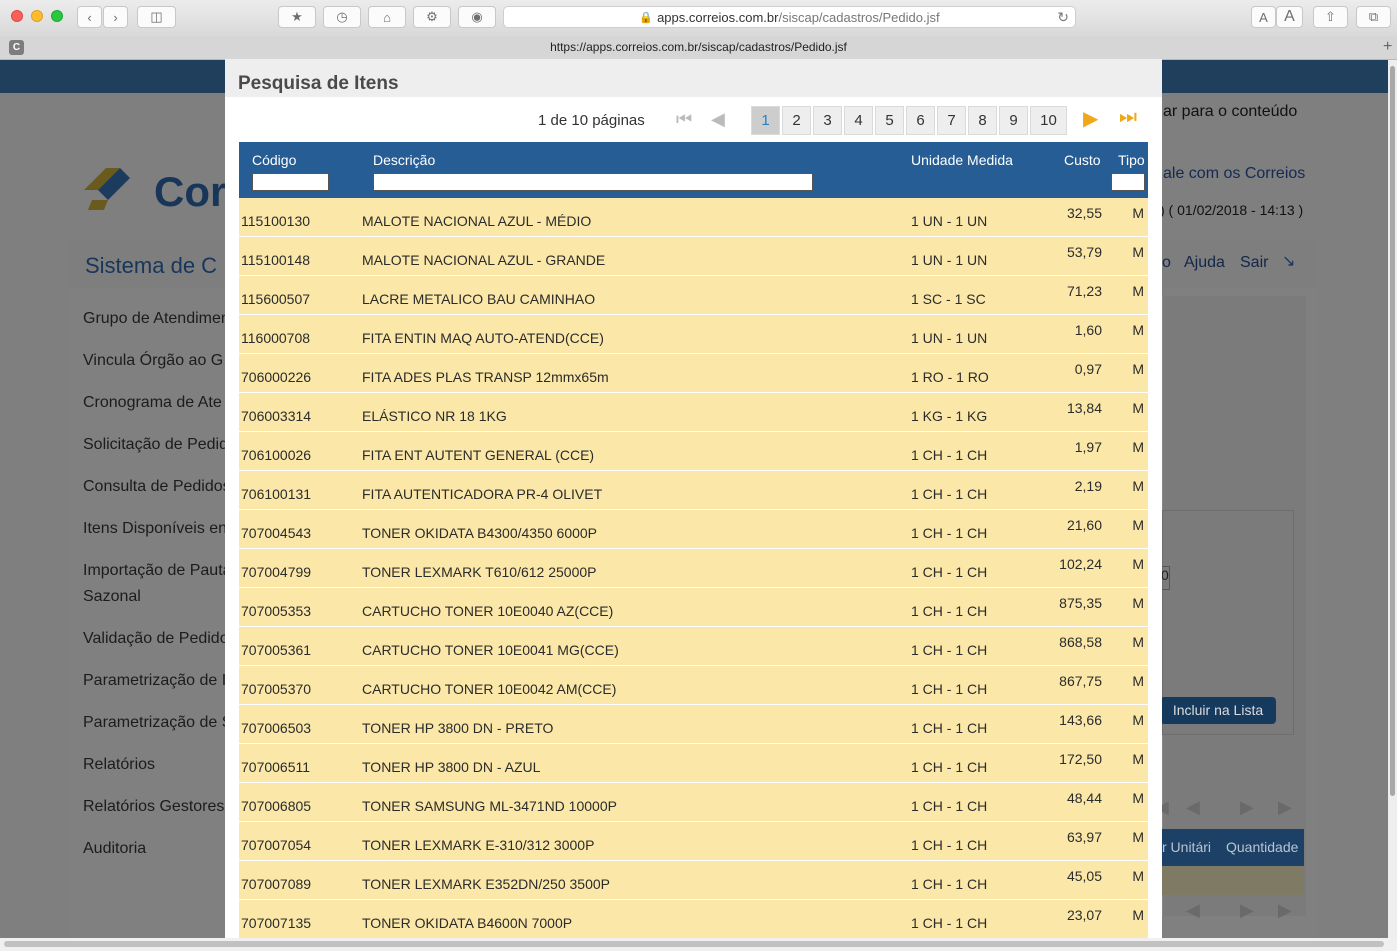 The width and height of the screenshot is (1397, 951). I want to click on side-menu-item: Validação de Pedido, so click(156, 639).